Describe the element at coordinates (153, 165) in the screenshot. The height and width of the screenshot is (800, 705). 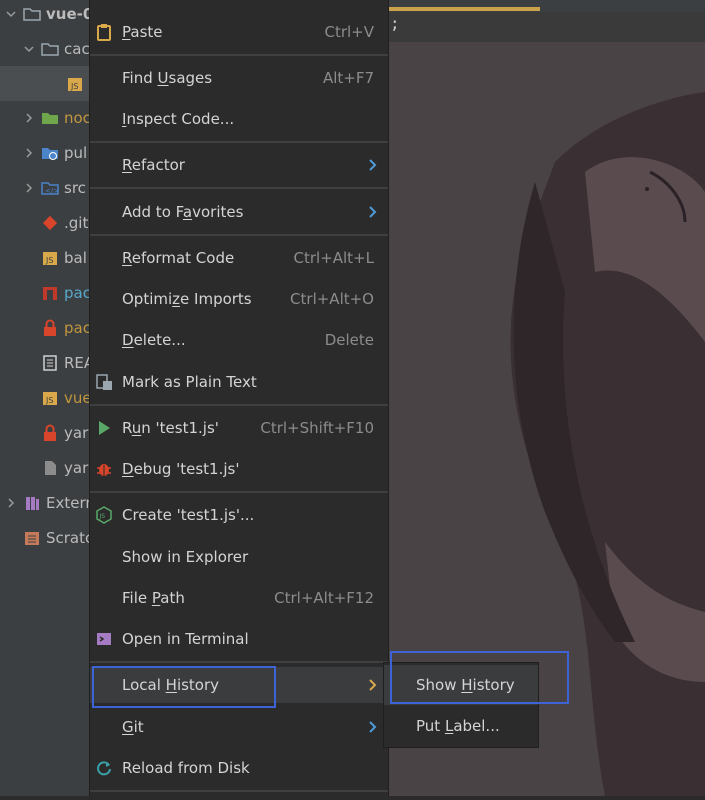
I see `menu-label: Refactor` at that location.